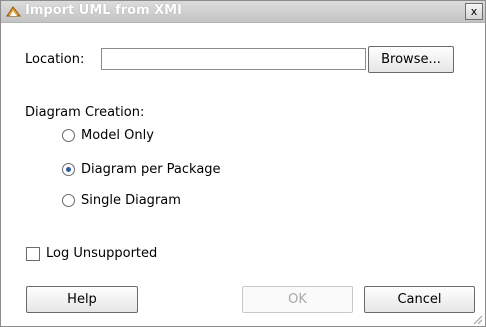 This screenshot has width=486, height=327. What do you see at coordinates (85, 112) in the screenshot?
I see `diagram-creation-label: Diagram Creation:` at bounding box center [85, 112].